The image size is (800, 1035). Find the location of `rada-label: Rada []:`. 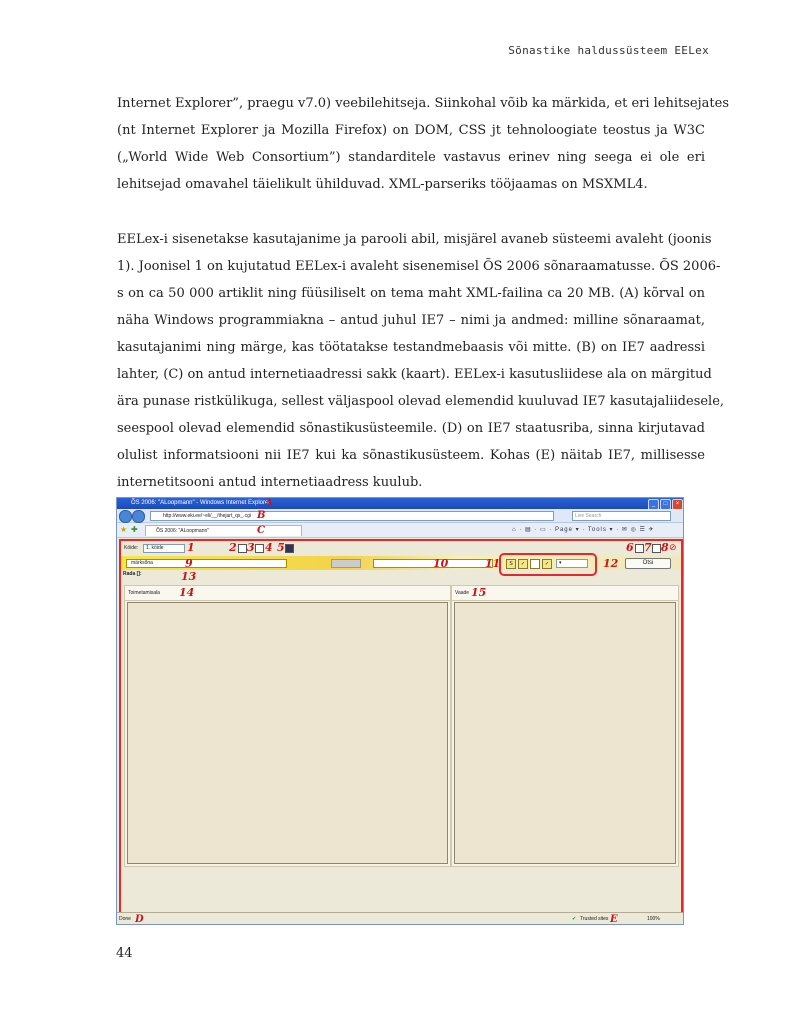

rada-label: Rada []: is located at coordinates (132, 574).